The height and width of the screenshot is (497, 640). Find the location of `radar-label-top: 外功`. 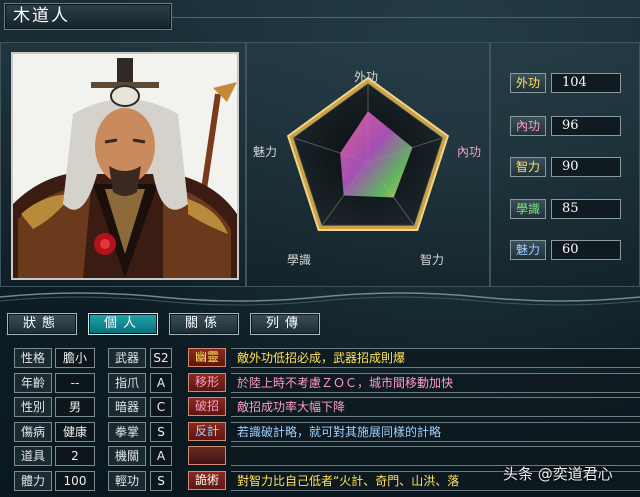

radar-label-top: 外功 is located at coordinates (366, 77).